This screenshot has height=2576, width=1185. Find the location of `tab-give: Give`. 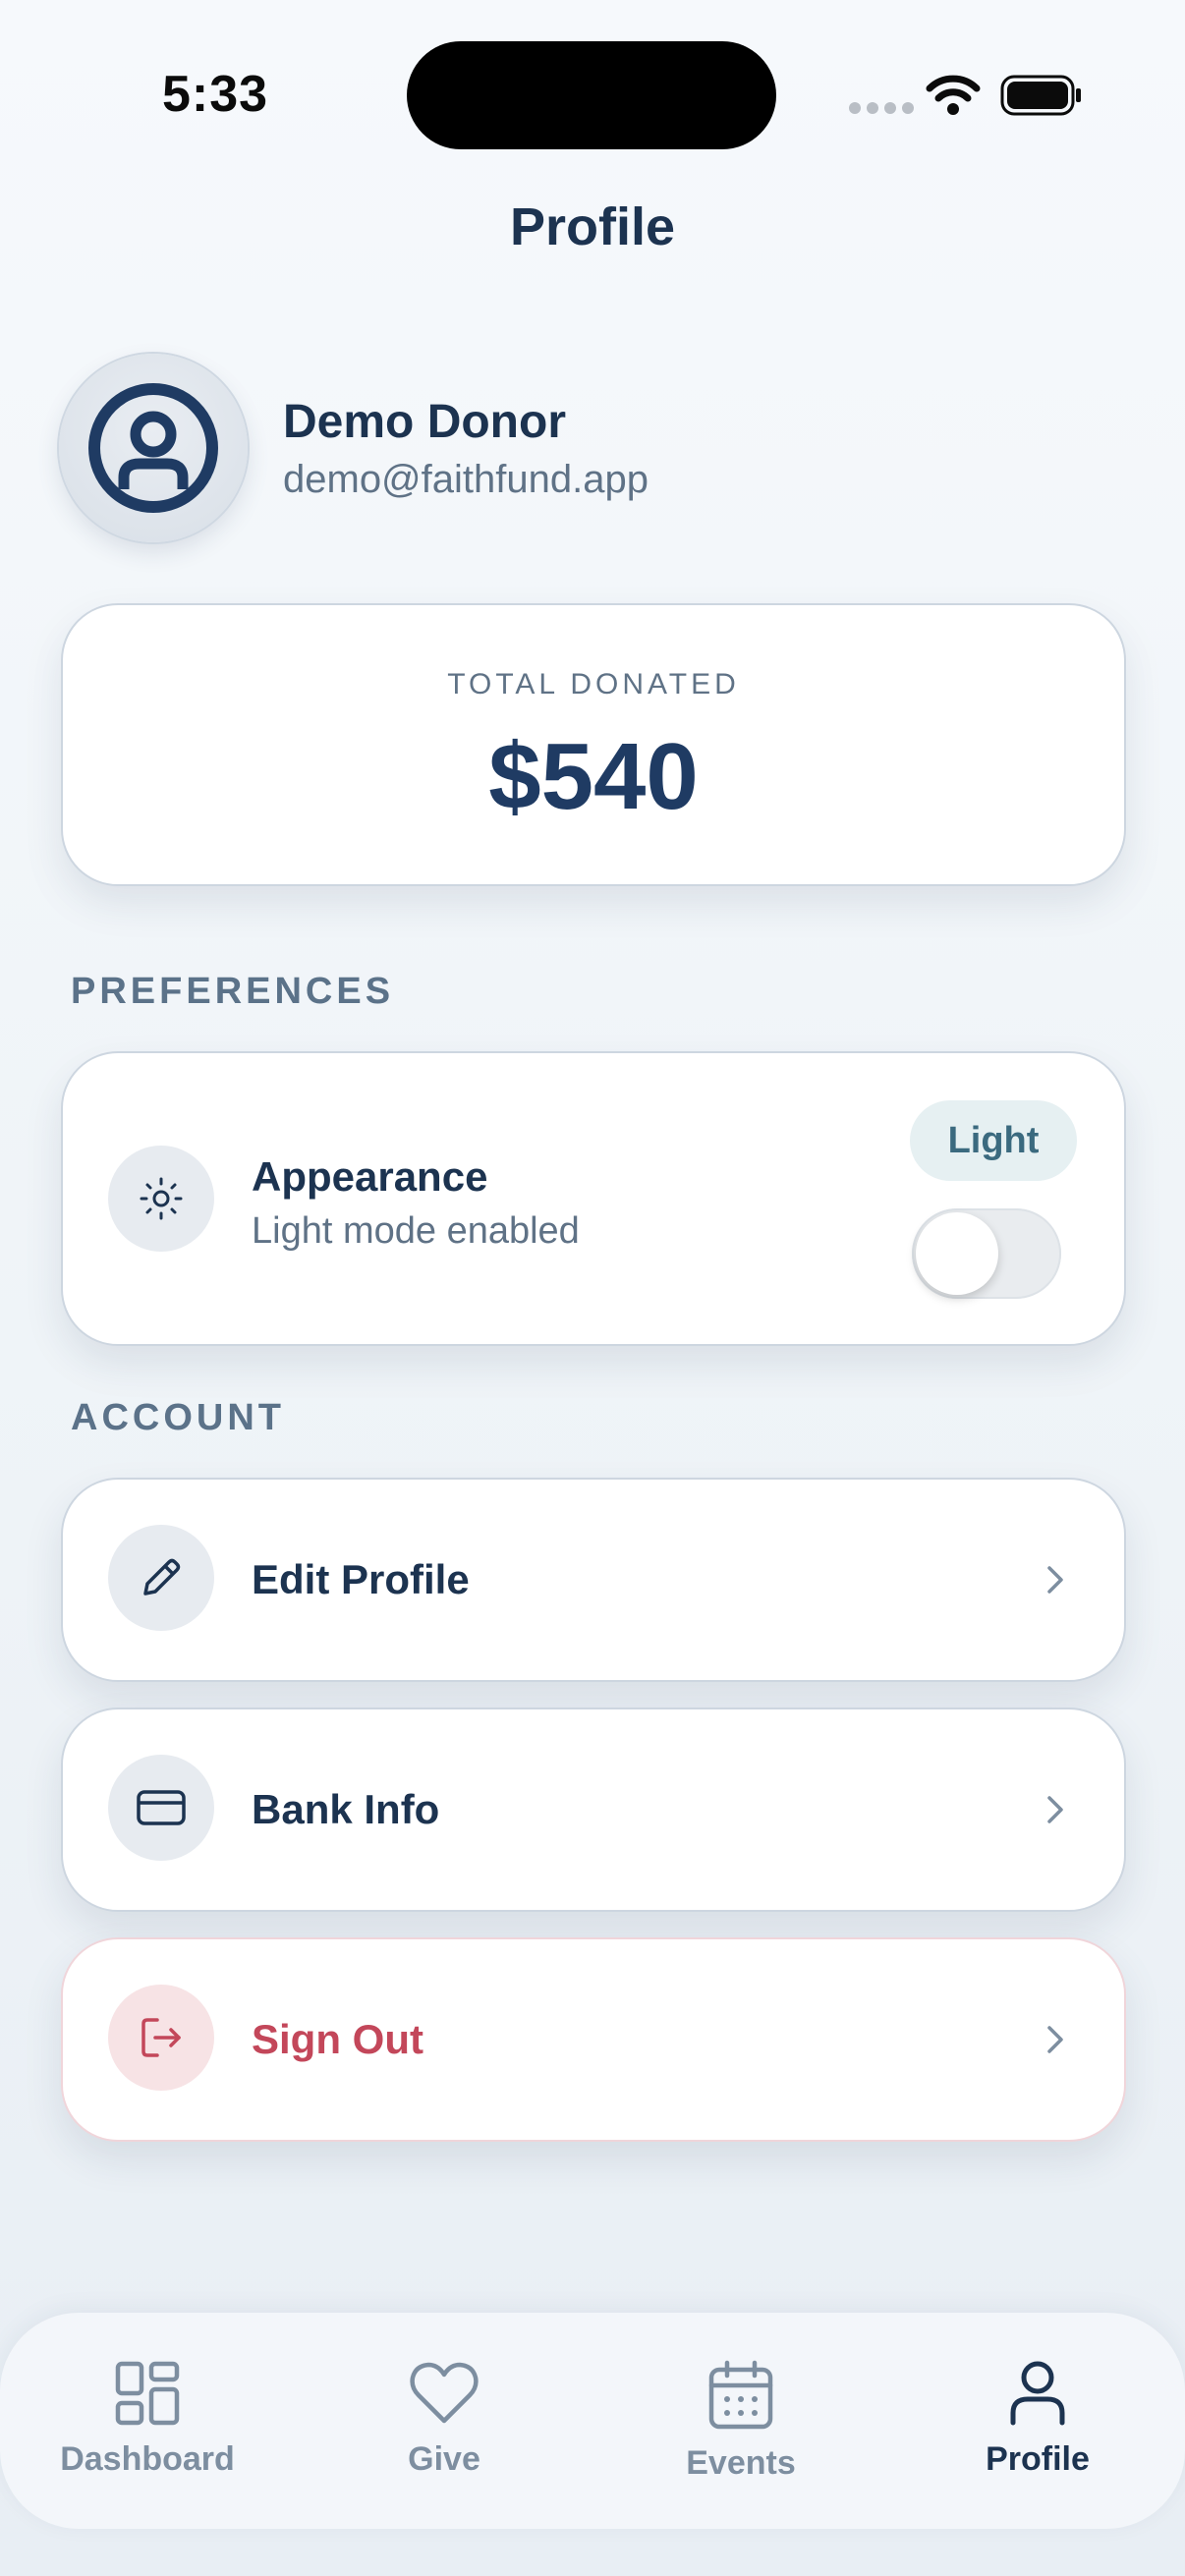

tab-give: Give is located at coordinates (444, 2419).